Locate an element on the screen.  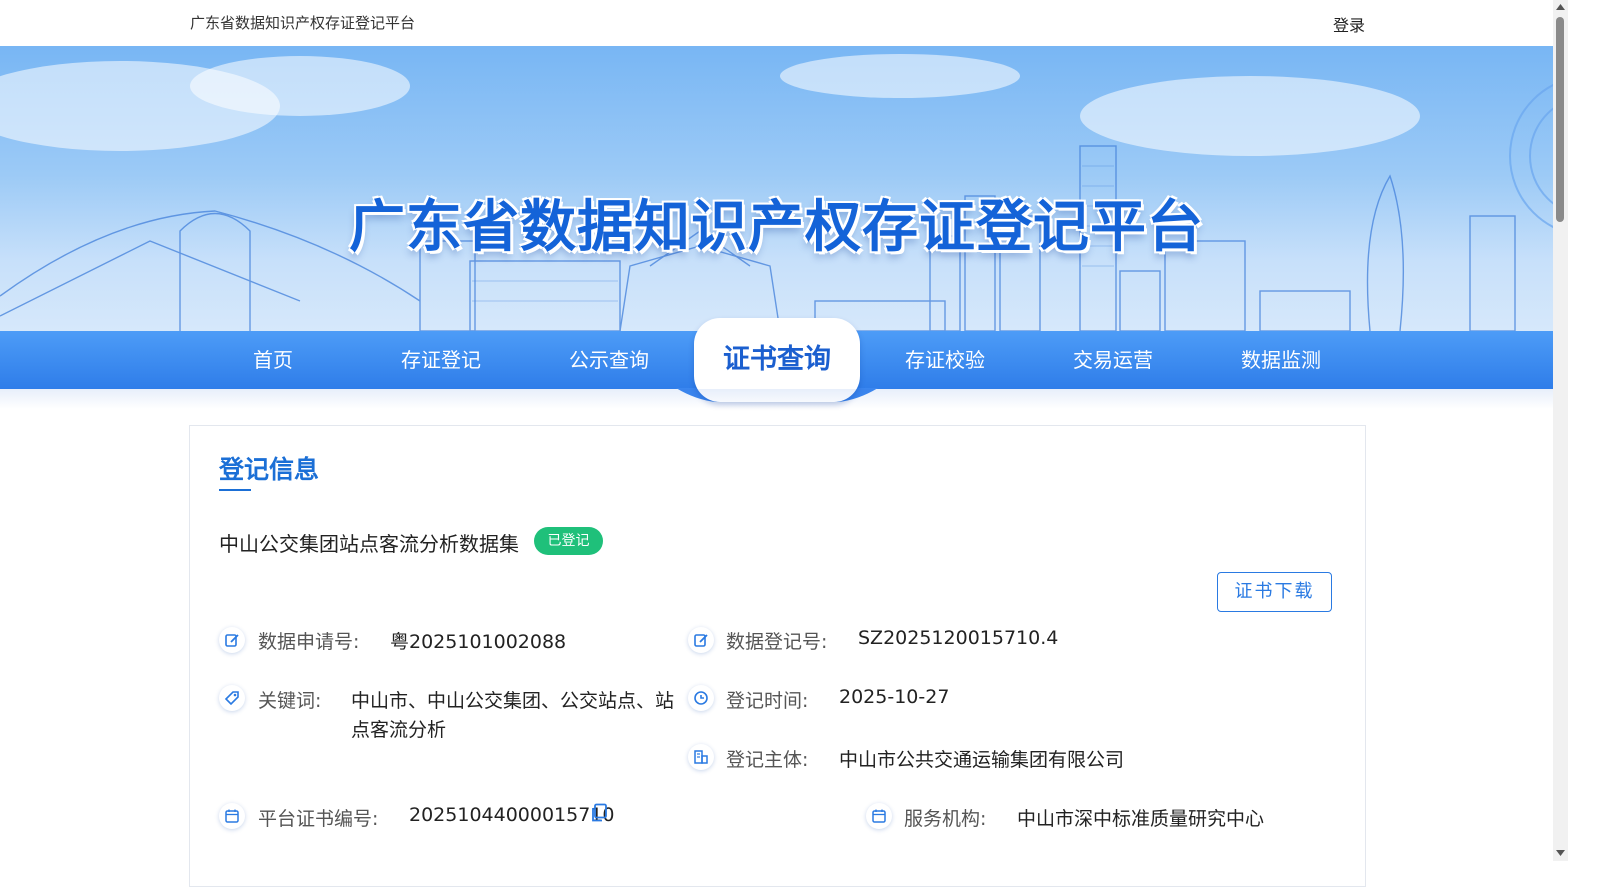
application-no-label: 数据申请号: is located at coordinates (309, 642).